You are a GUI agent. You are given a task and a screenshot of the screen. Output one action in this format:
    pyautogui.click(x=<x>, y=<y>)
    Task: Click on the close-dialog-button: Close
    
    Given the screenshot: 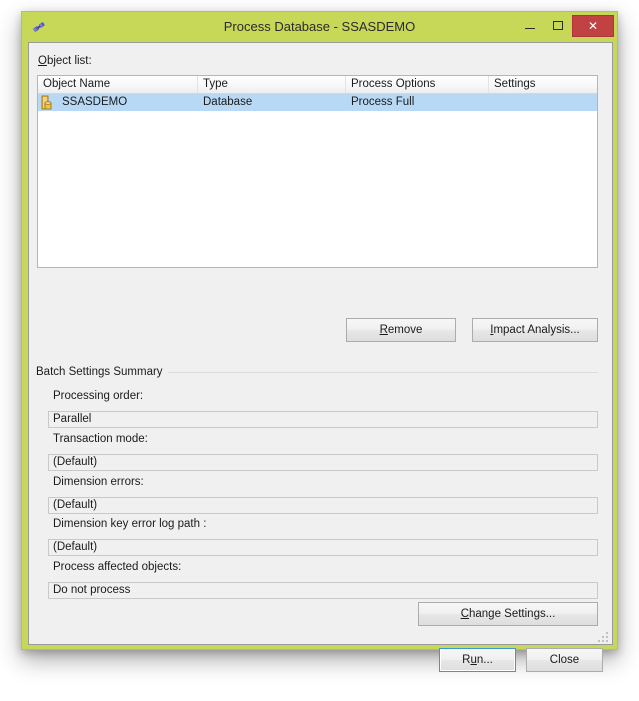 What is the action you would take?
    pyautogui.click(x=564, y=660)
    